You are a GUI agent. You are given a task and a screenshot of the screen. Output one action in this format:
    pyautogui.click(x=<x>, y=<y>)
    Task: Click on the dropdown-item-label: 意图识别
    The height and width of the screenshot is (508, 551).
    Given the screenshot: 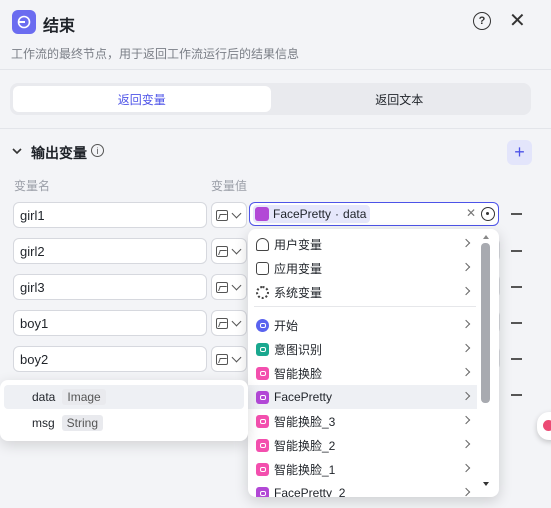 What is the action you would take?
    pyautogui.click(x=298, y=349)
    